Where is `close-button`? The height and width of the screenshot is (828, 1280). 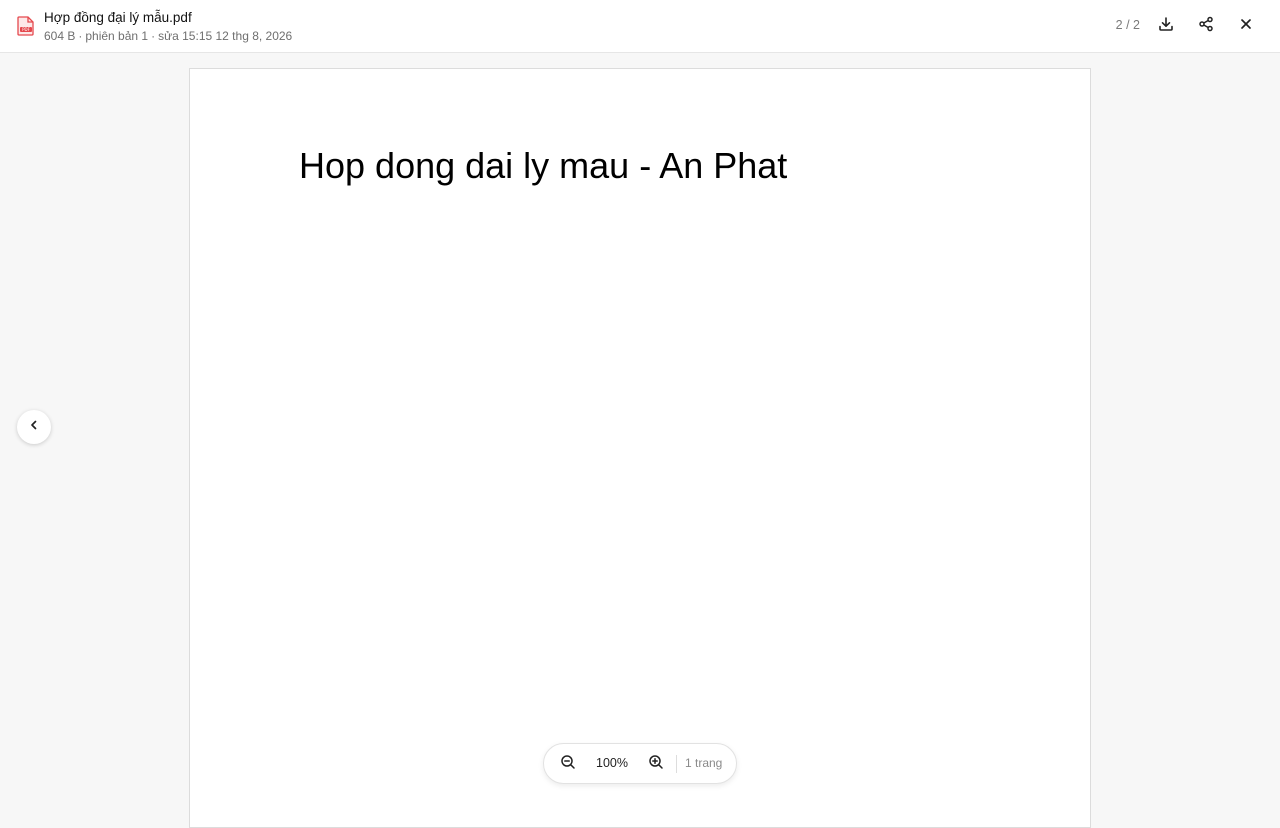
close-button is located at coordinates (1246, 26).